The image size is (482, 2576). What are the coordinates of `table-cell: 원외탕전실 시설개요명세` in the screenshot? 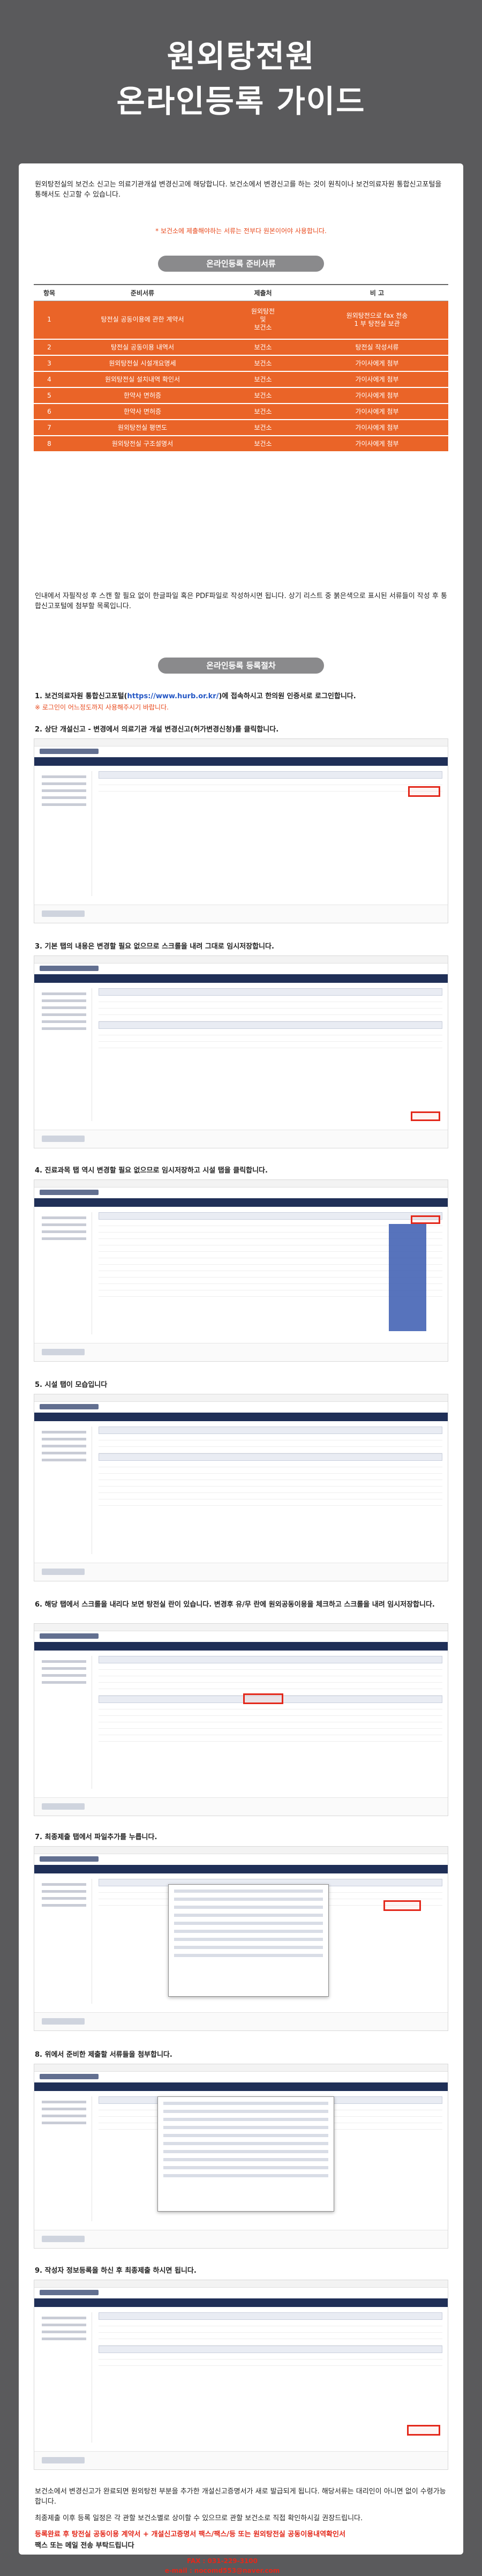 It's located at (142, 364).